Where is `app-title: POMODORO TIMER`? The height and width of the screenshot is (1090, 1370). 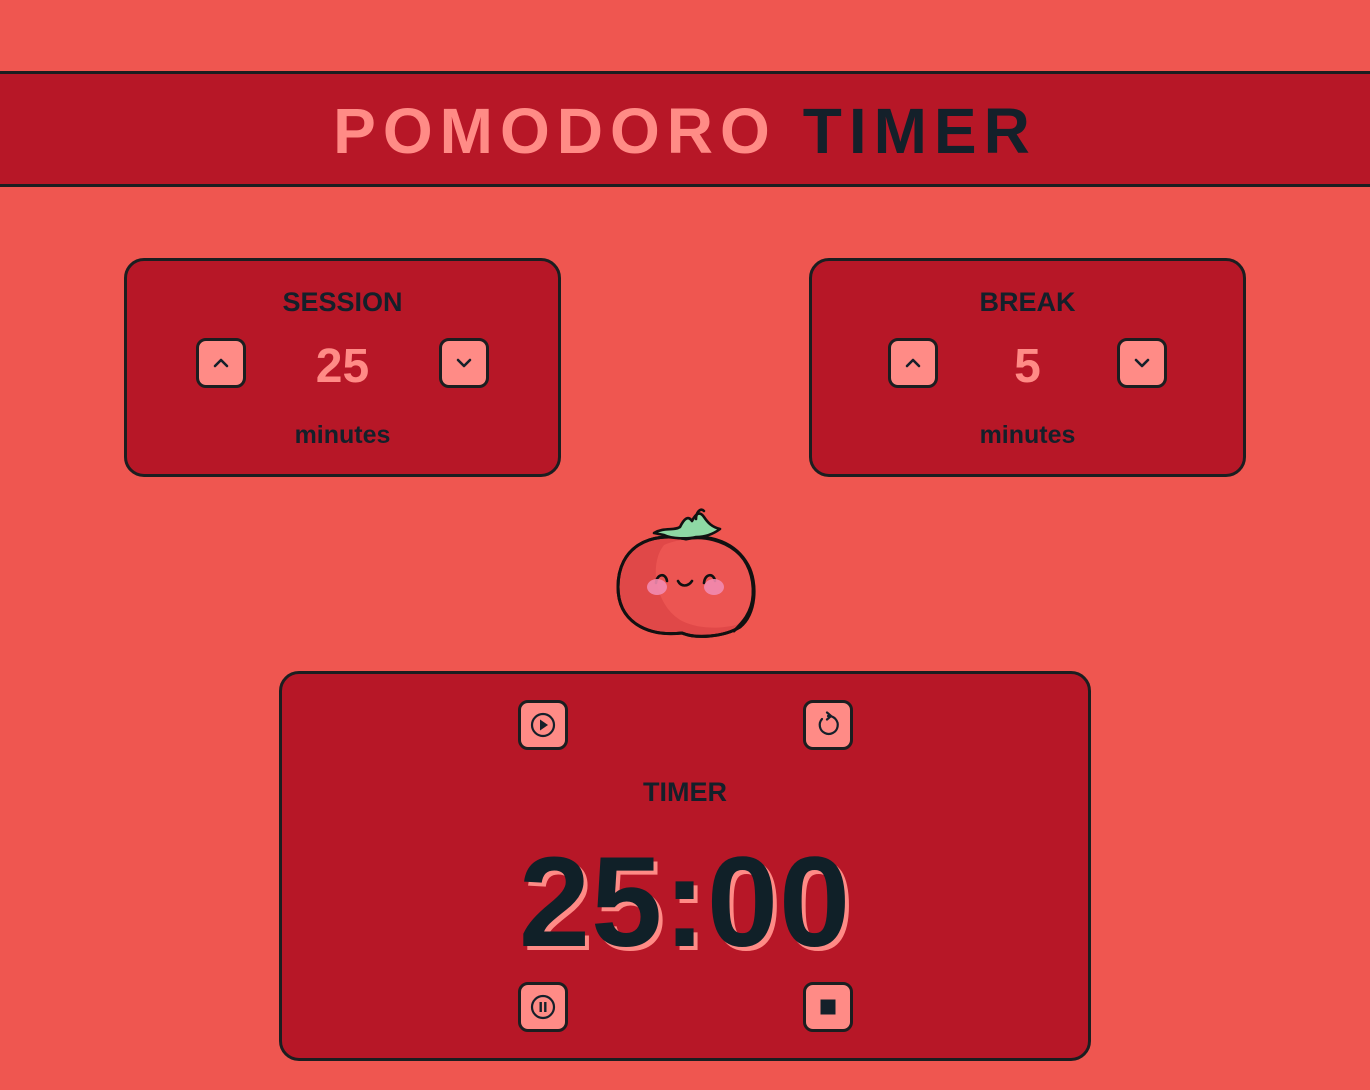
app-title: POMODORO TIMER is located at coordinates (685, 131).